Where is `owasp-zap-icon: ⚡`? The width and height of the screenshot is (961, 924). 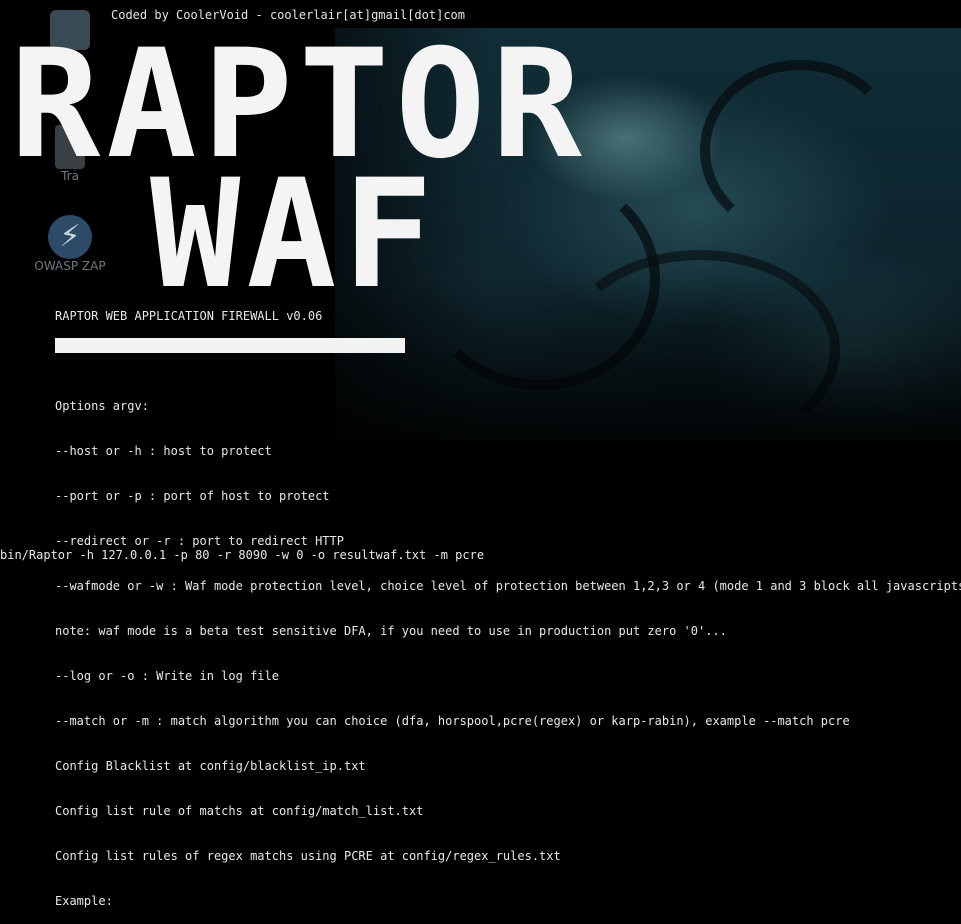 owasp-zap-icon: ⚡ is located at coordinates (70, 237).